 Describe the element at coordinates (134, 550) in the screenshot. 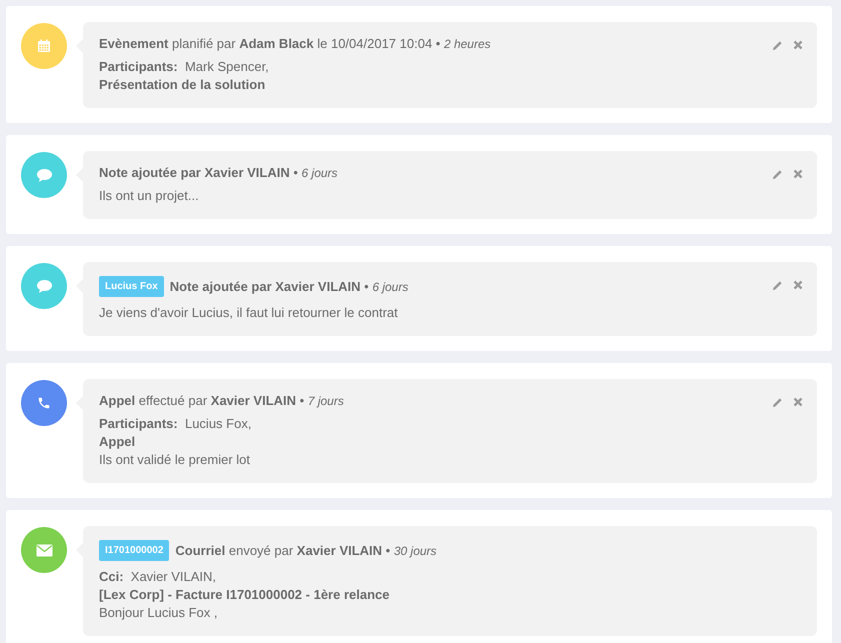

I see `tag-label: I1701000002` at that location.